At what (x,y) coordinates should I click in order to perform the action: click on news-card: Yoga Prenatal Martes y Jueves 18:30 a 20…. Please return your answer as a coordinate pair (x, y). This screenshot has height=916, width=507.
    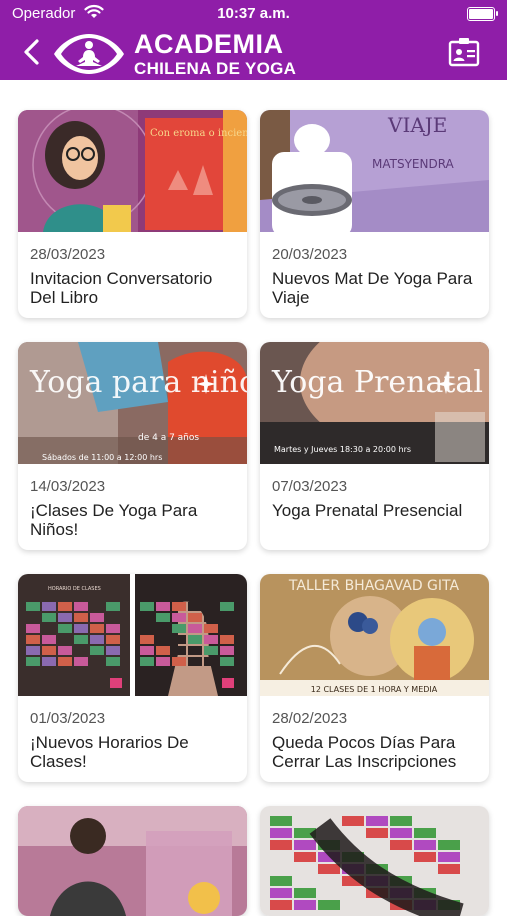
    Looking at the image, I should click on (374, 446).